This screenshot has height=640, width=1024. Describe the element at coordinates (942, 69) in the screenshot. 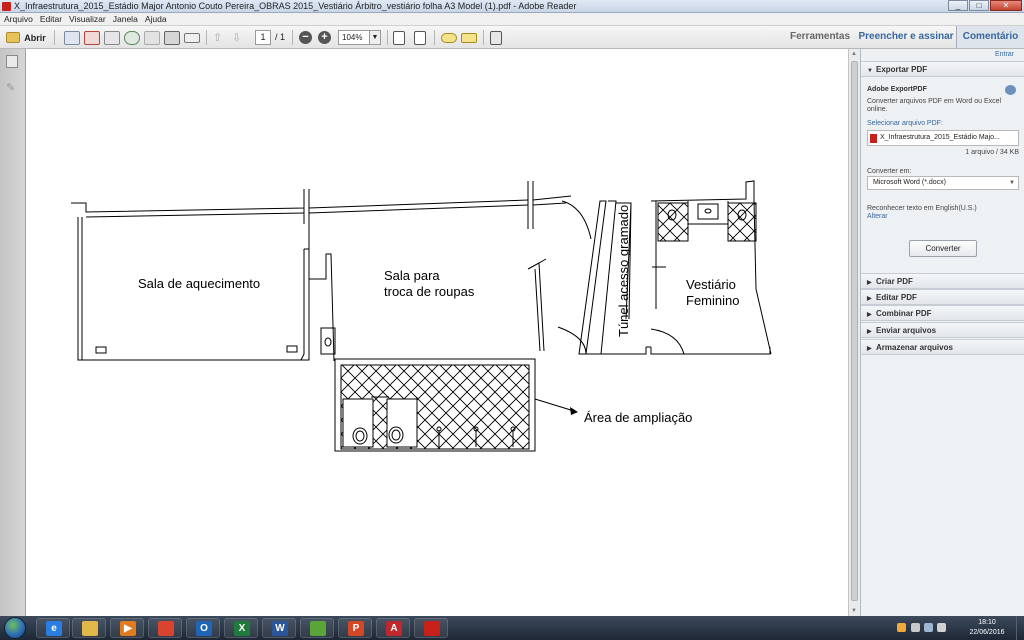

I see `section-exportar-pdf: ▼ Exportar PDF` at that location.